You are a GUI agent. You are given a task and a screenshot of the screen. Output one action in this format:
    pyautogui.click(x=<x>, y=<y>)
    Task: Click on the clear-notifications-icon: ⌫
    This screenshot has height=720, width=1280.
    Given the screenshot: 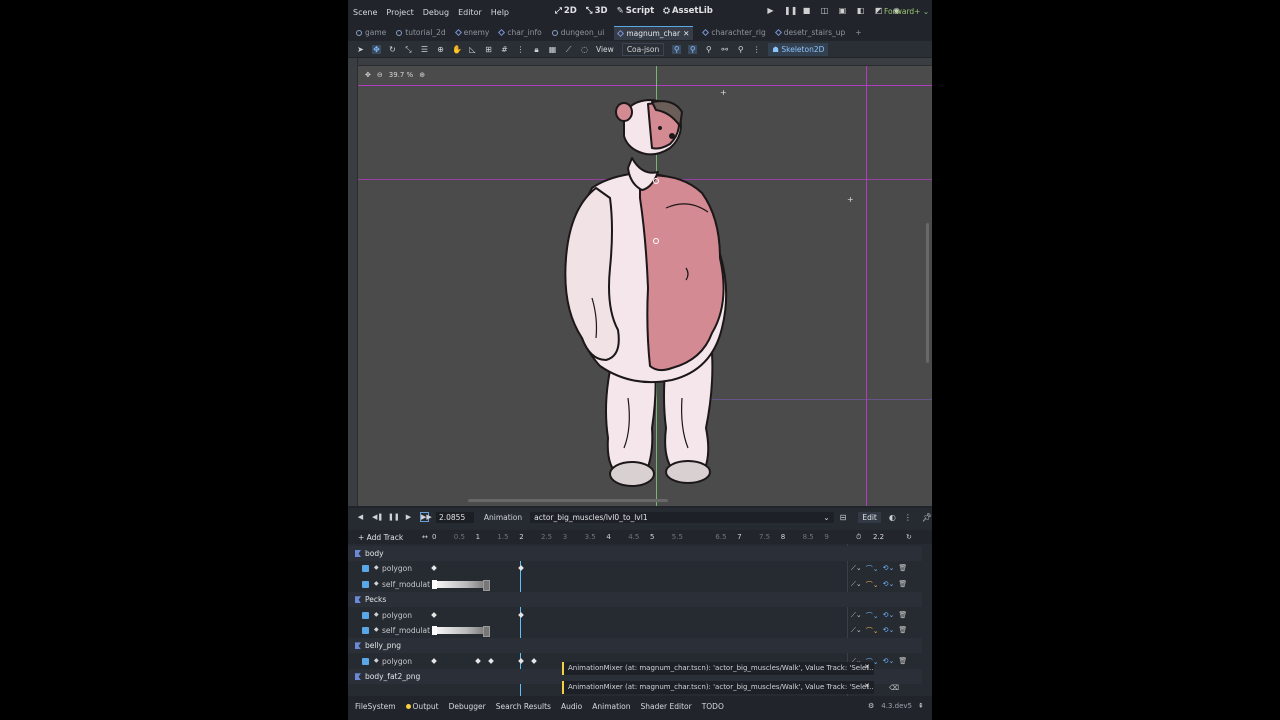 What is the action you would take?
    pyautogui.click(x=894, y=688)
    